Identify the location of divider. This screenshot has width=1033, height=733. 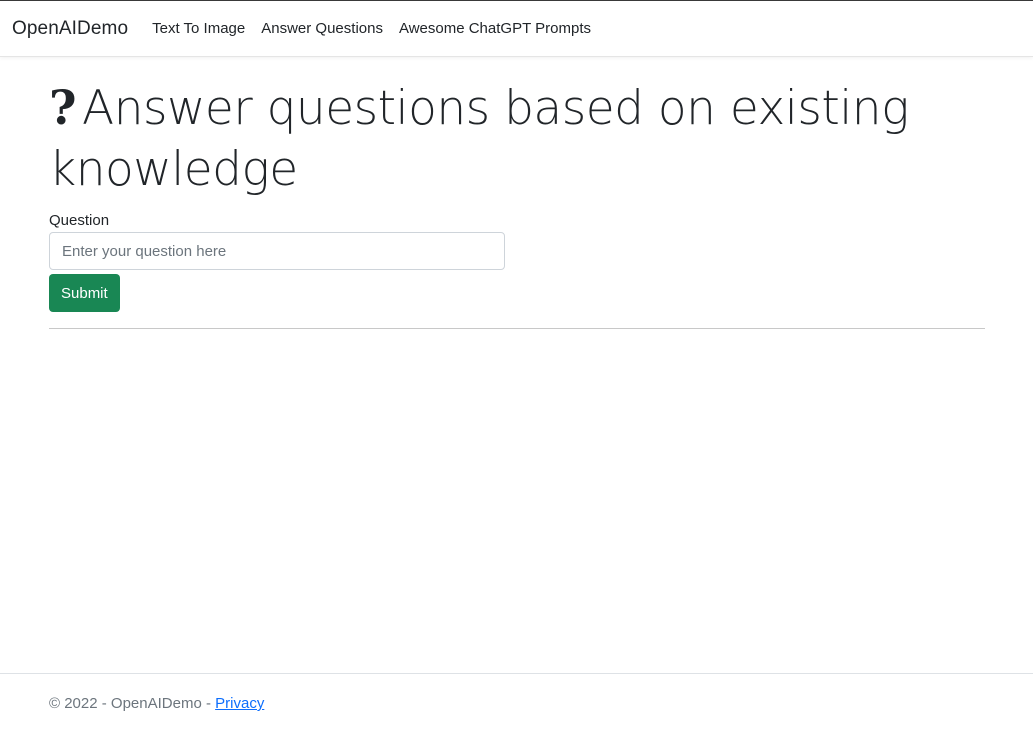
(517, 328).